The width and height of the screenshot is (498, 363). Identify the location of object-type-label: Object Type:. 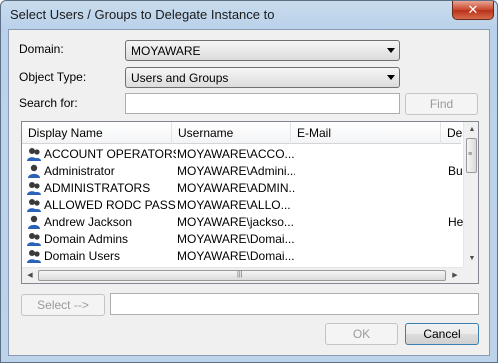
(53, 77).